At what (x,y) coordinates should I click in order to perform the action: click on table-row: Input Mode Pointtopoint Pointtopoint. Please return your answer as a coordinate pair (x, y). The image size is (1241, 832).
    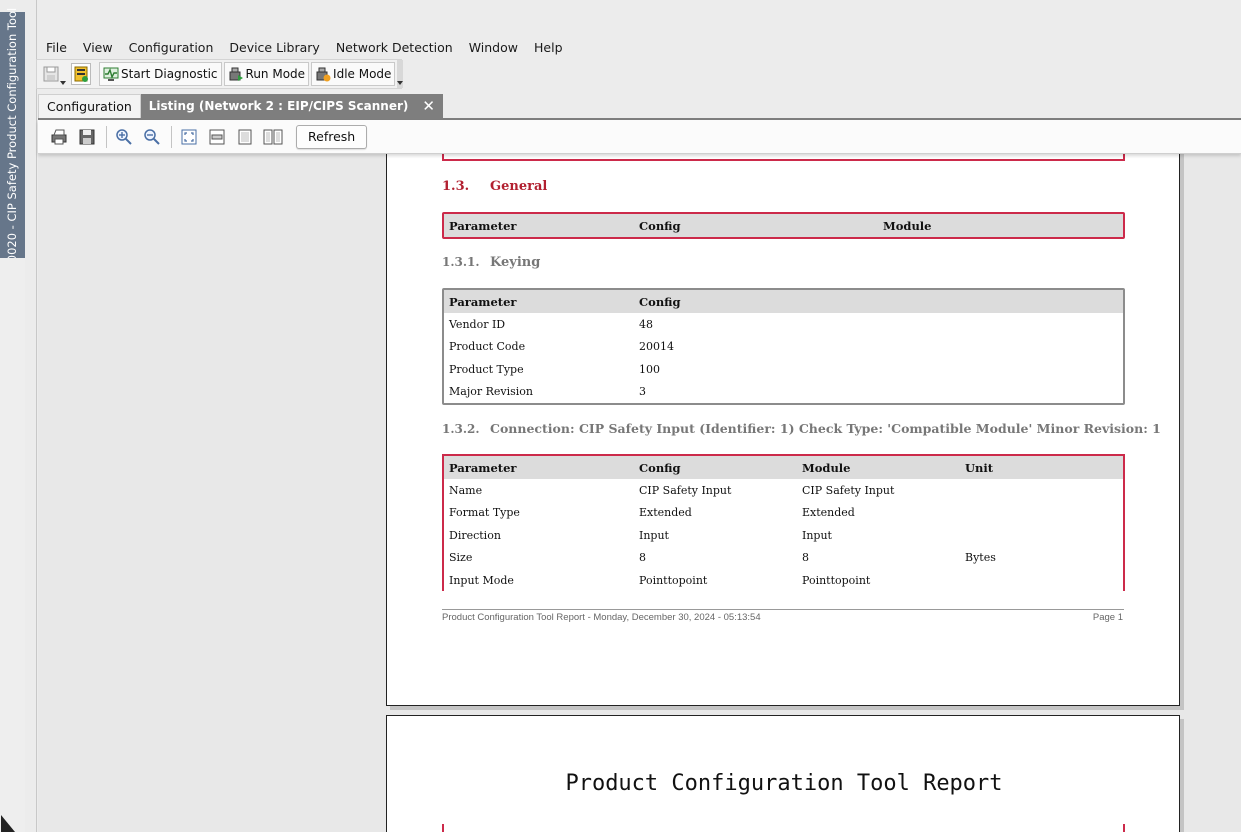
    Looking at the image, I should click on (660, 580).